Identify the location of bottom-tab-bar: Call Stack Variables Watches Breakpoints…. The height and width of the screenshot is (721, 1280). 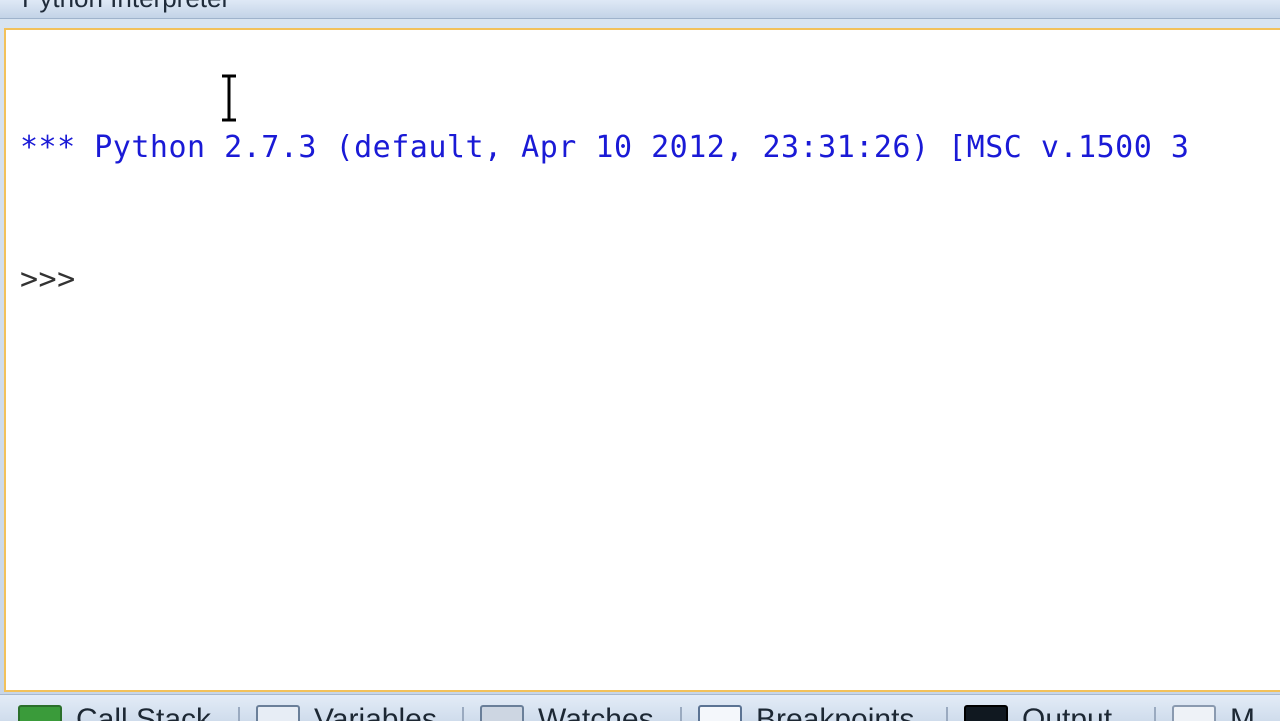
(640, 707).